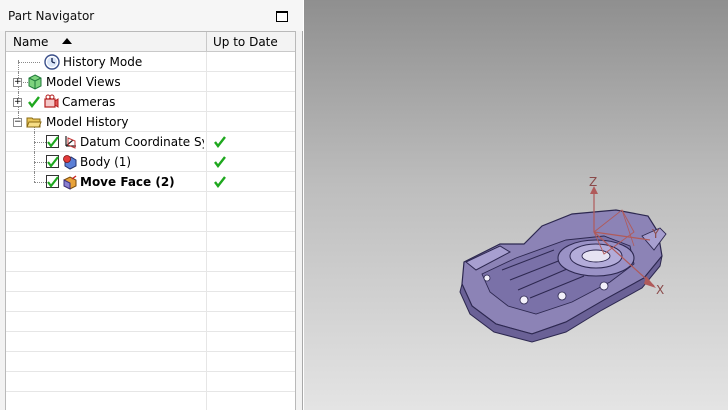 The width and height of the screenshot is (728, 410). Describe the element at coordinates (150, 122) in the screenshot. I see `tree-row-model-history: − Model History` at that location.